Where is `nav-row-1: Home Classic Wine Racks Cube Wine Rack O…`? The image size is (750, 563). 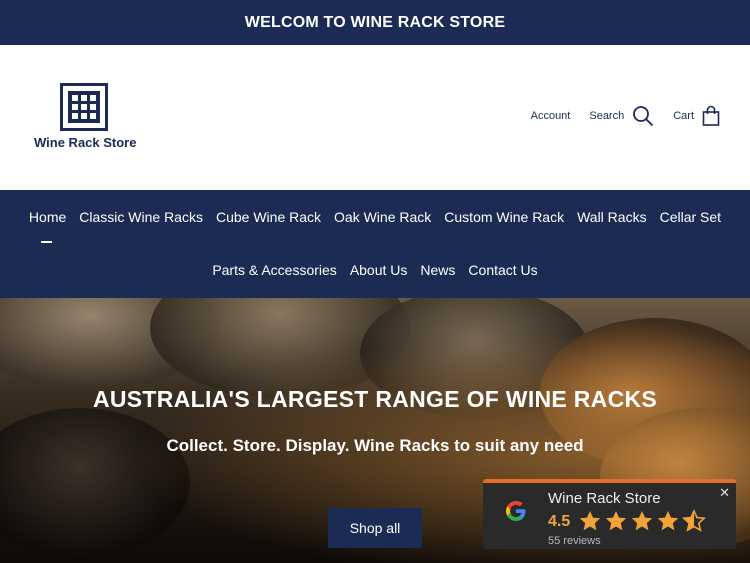 nav-row-1: Home Classic Wine Racks Cube Wine Rack O… is located at coordinates (375, 226).